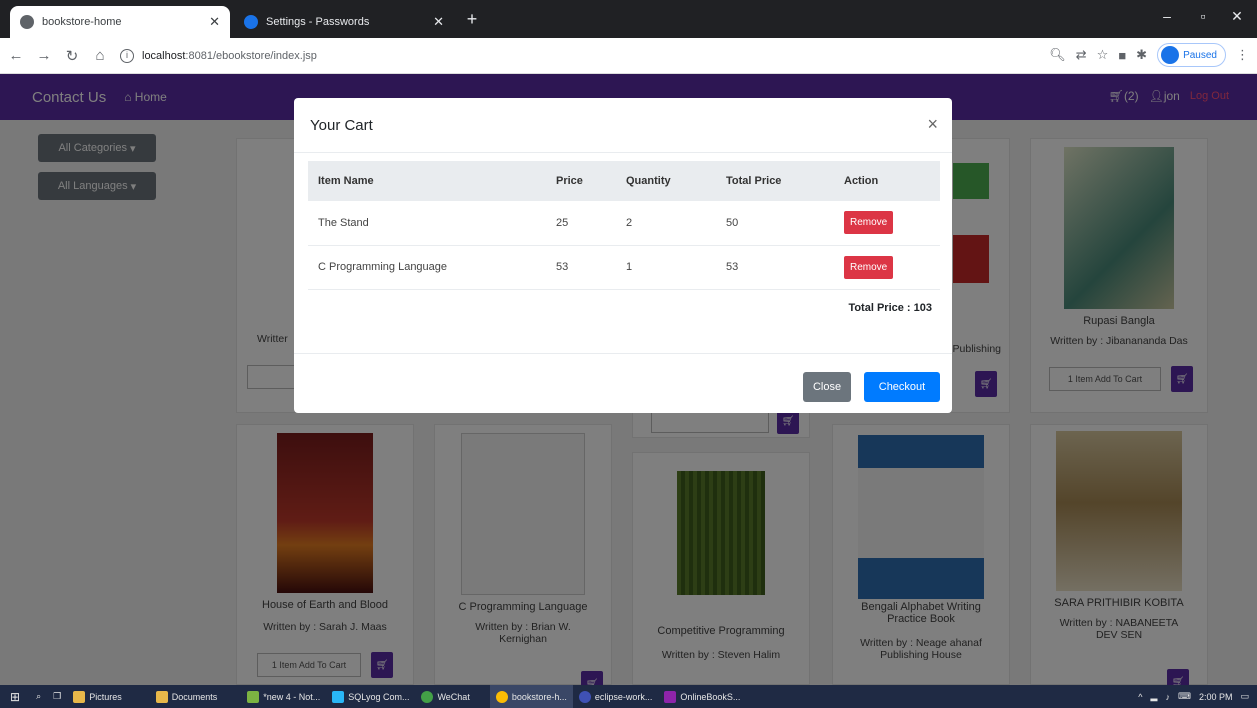  What do you see at coordinates (1167, 16) in the screenshot?
I see `minimize-icon: –` at bounding box center [1167, 16].